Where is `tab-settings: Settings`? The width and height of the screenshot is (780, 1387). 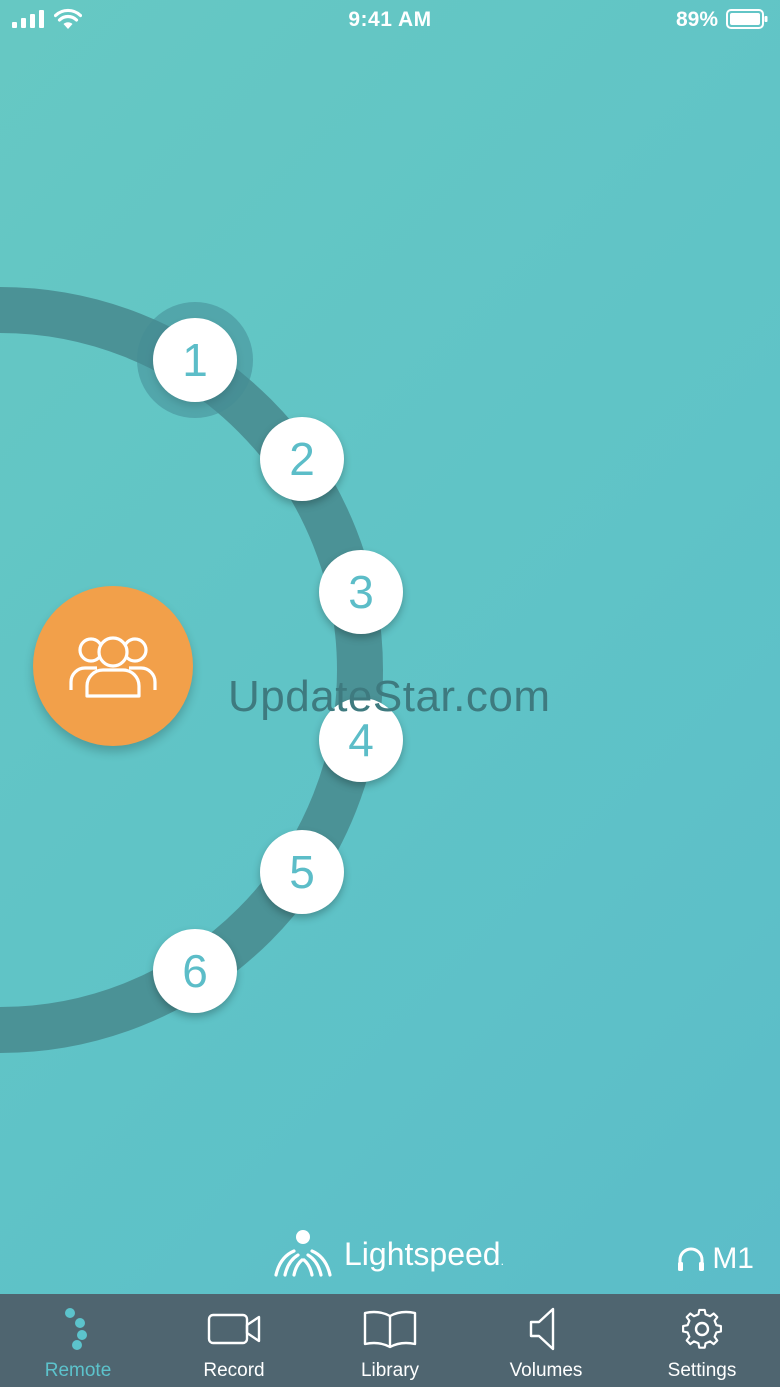
tab-settings: Settings is located at coordinates (702, 1340).